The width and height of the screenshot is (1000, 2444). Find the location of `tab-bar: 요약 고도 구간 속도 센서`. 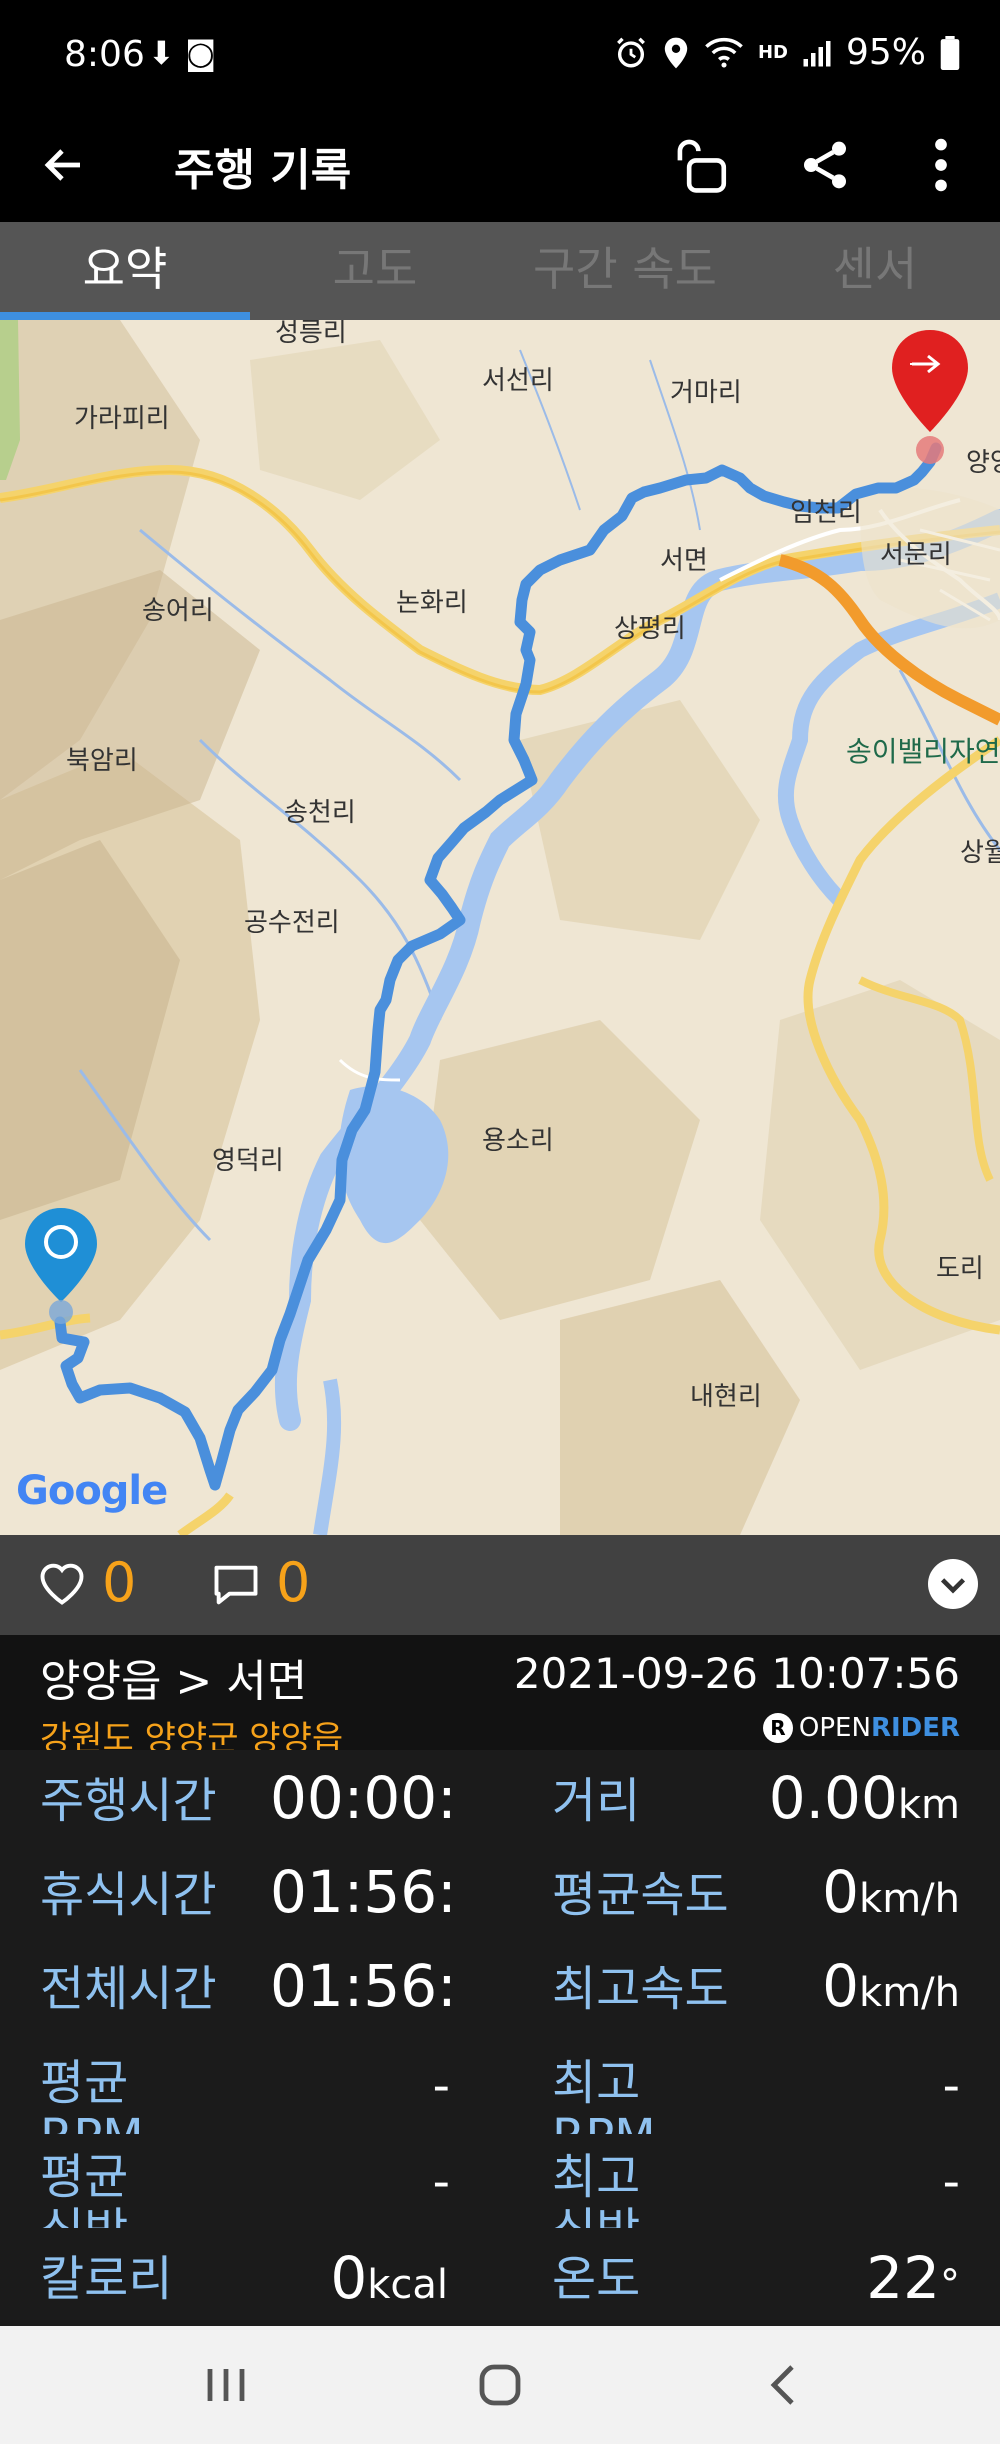

tab-bar: 요약 고도 구간 속도 센서 is located at coordinates (500, 271).